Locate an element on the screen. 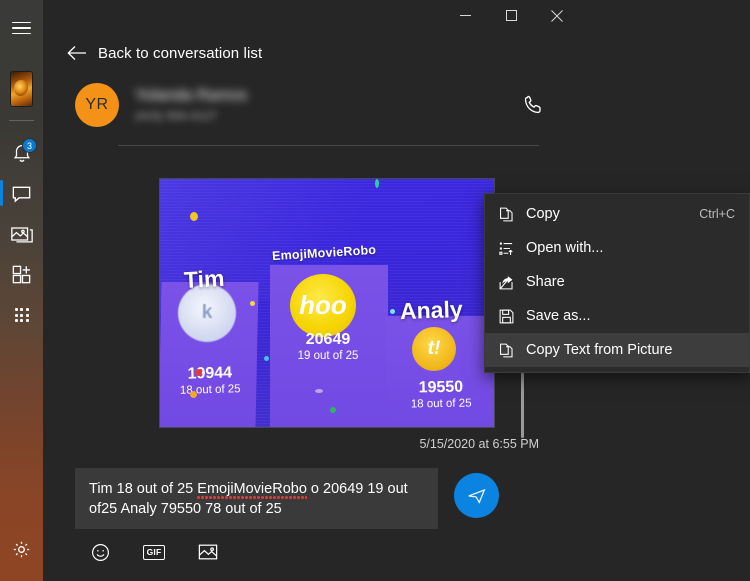 This screenshot has width=750, height=581. sidebar-item-settings is located at coordinates (21, 549).